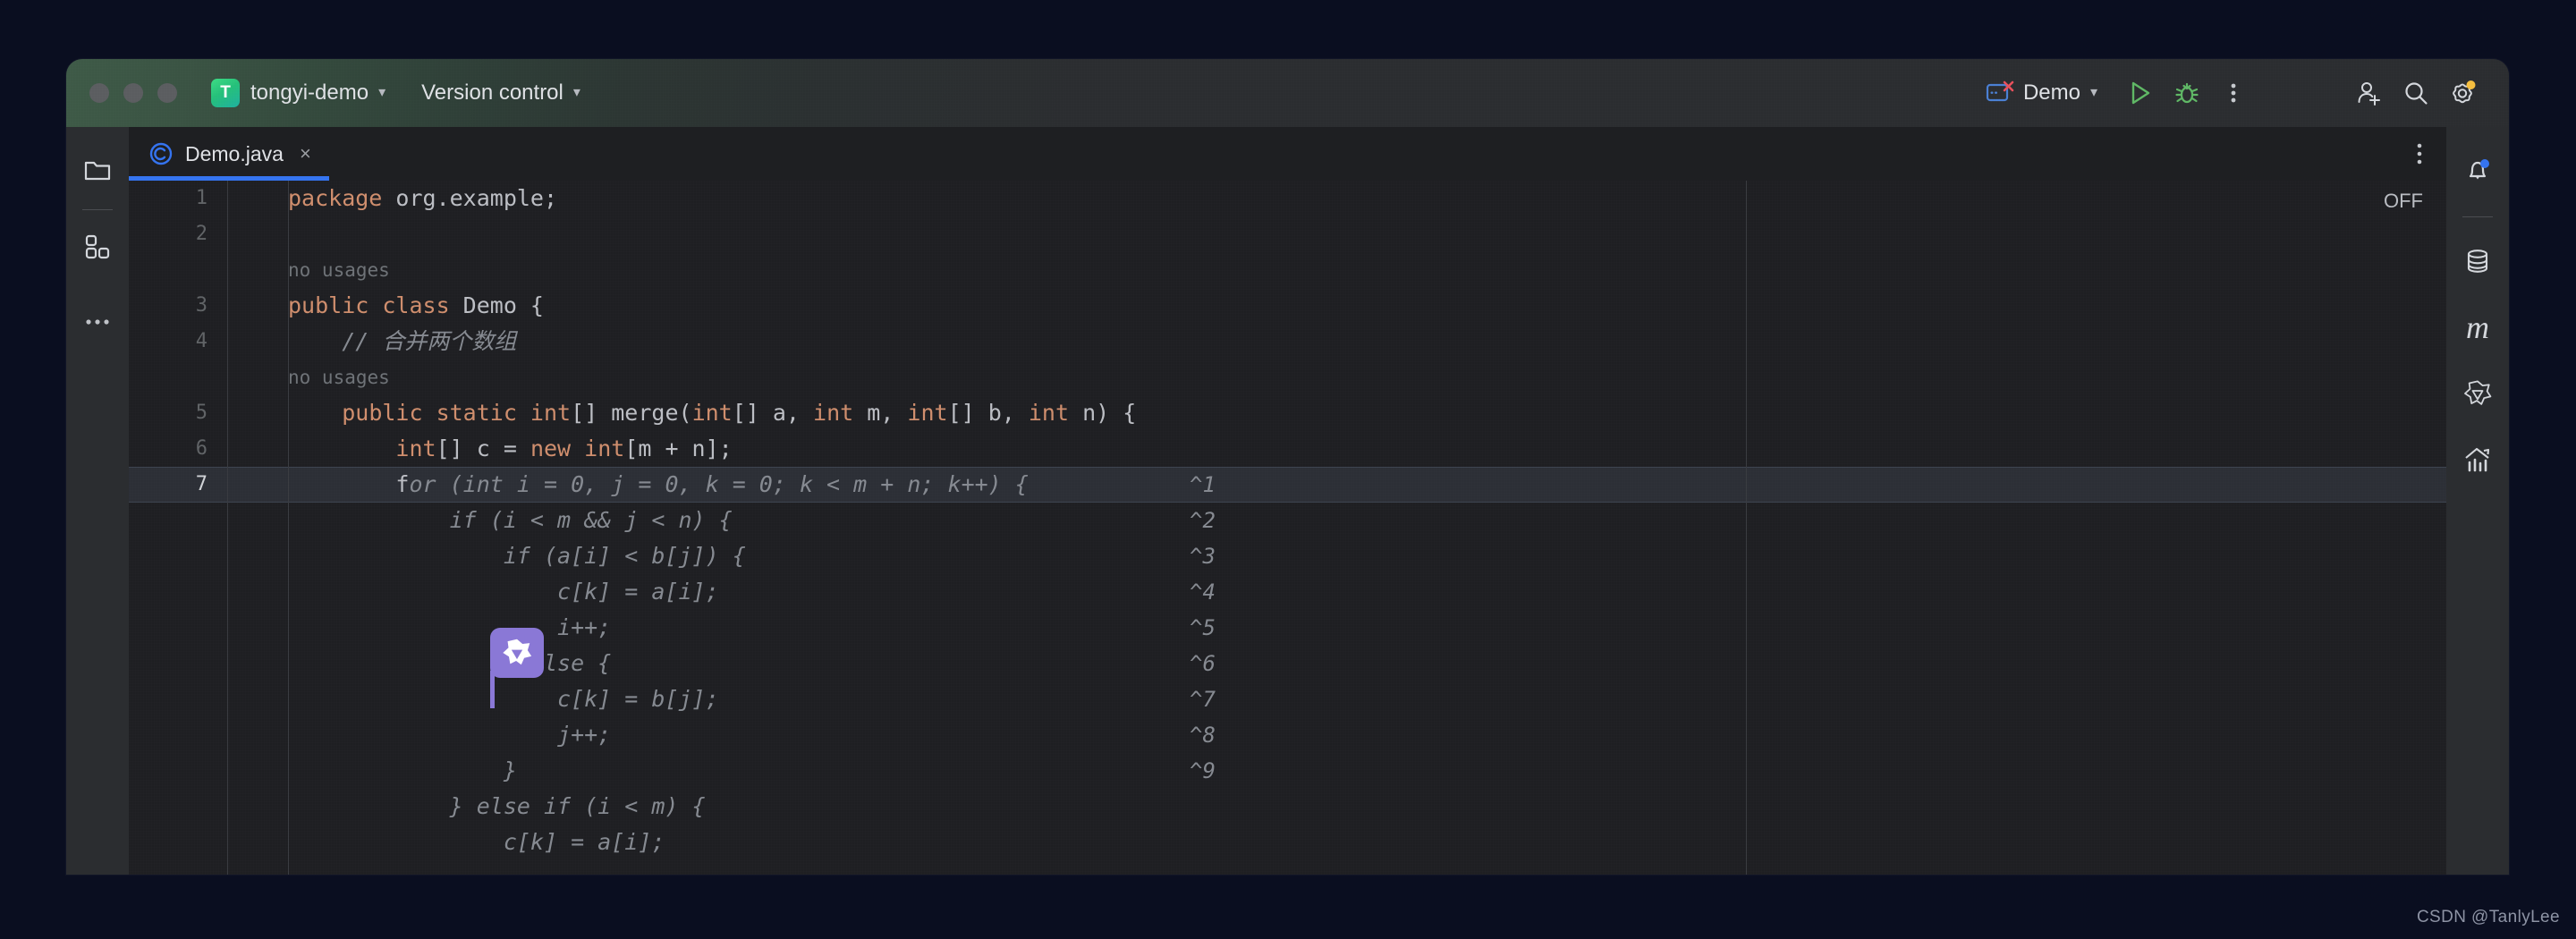 The width and height of the screenshot is (2576, 939). What do you see at coordinates (576, 92) in the screenshot?
I see `chevron-down-icon: ▾` at bounding box center [576, 92].